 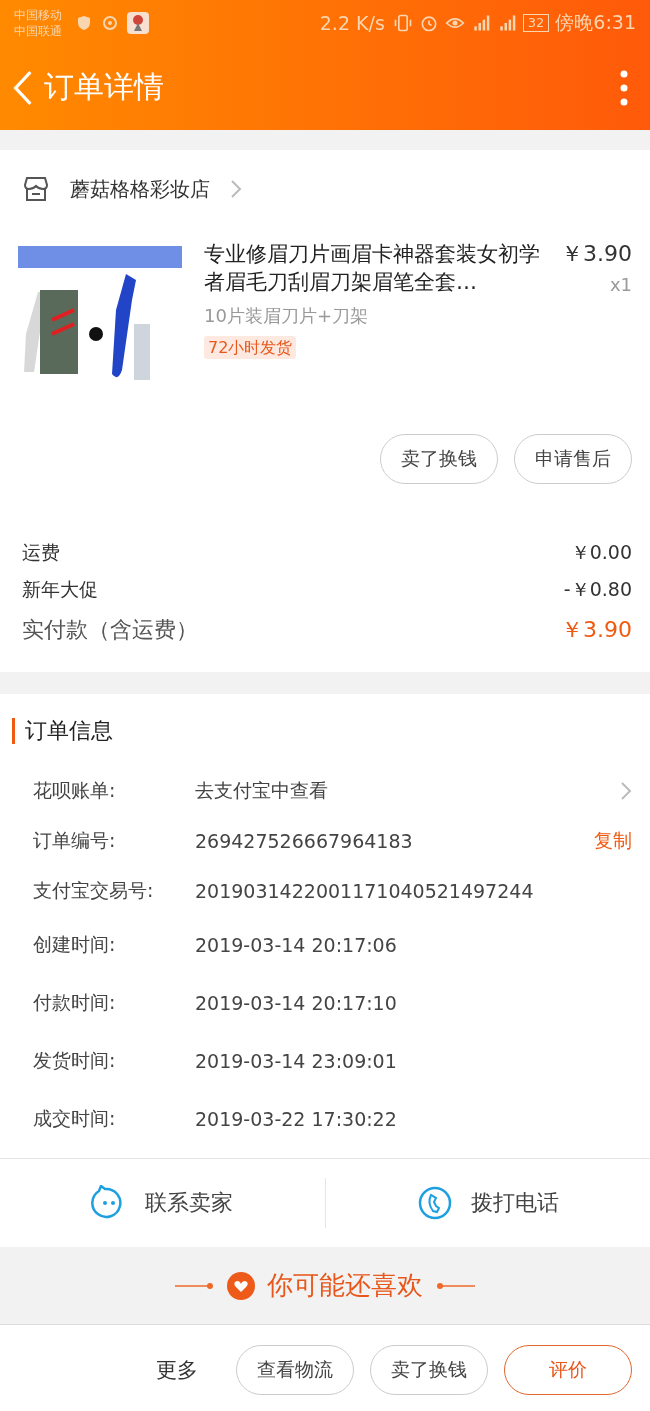 I want to click on info-value: 269427526667964183, so click(x=304, y=841).